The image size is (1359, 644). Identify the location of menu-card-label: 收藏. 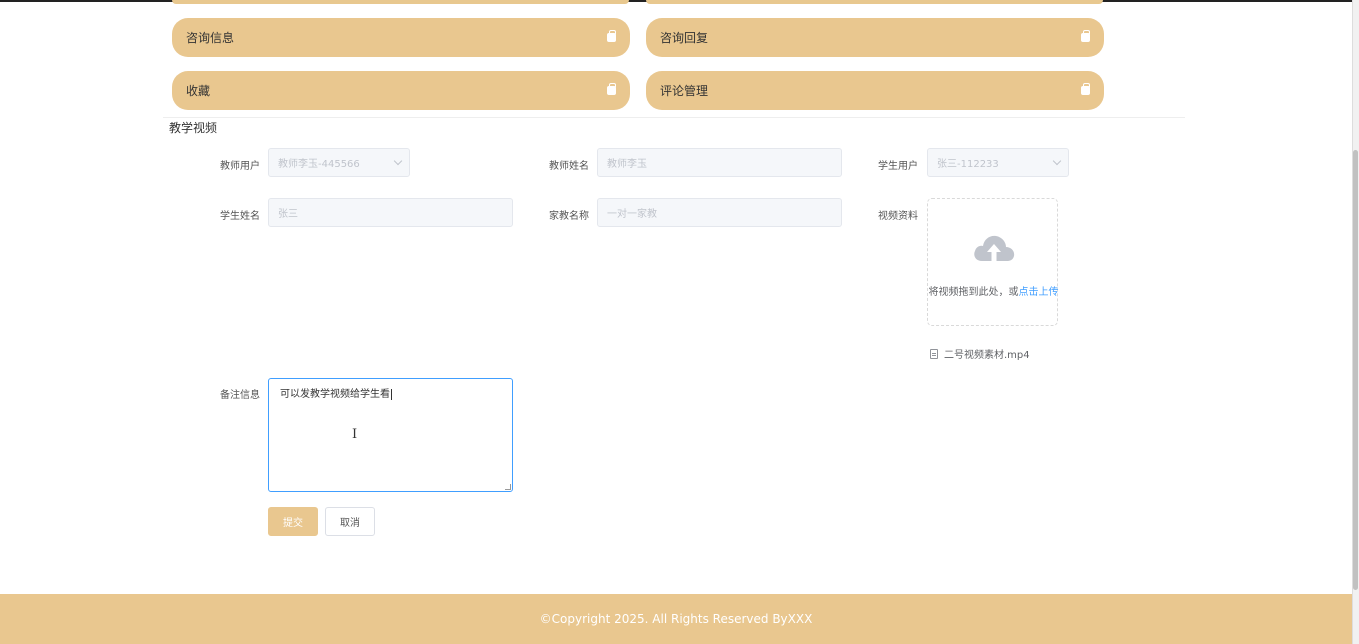
(198, 91).